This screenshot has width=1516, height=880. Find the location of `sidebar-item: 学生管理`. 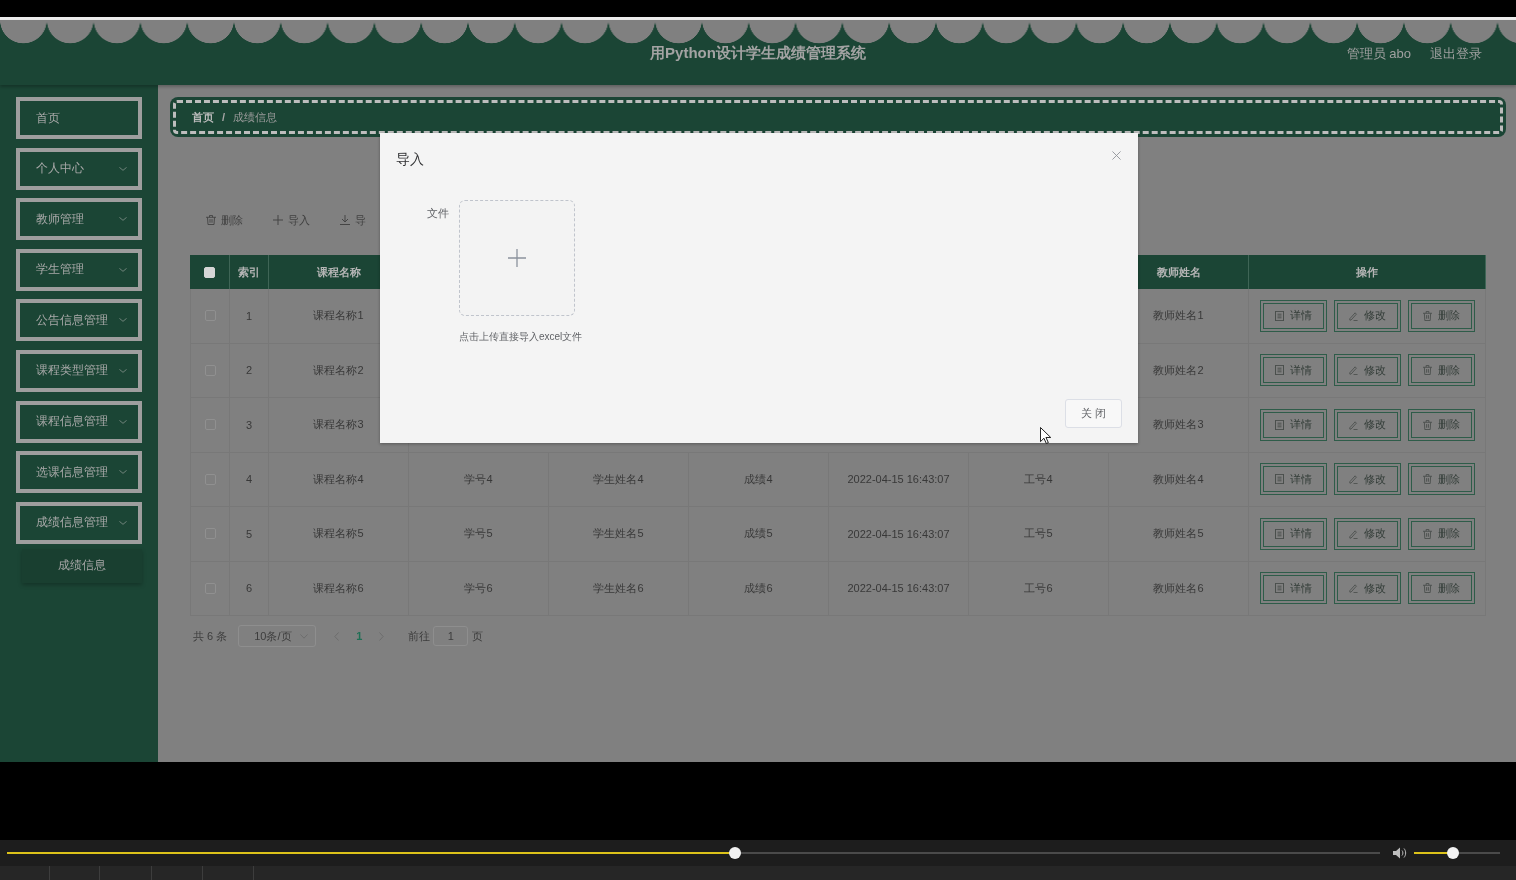

sidebar-item: 学生管理 is located at coordinates (79, 269).